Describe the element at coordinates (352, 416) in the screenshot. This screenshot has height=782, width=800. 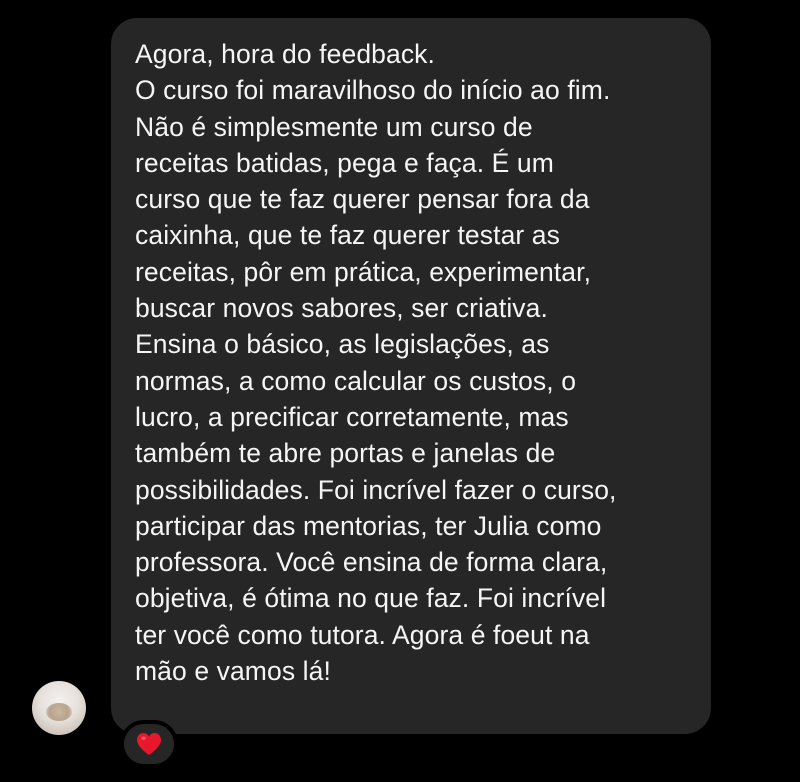
I see `message-line: lucro, a precificar corretamente, mas` at that location.